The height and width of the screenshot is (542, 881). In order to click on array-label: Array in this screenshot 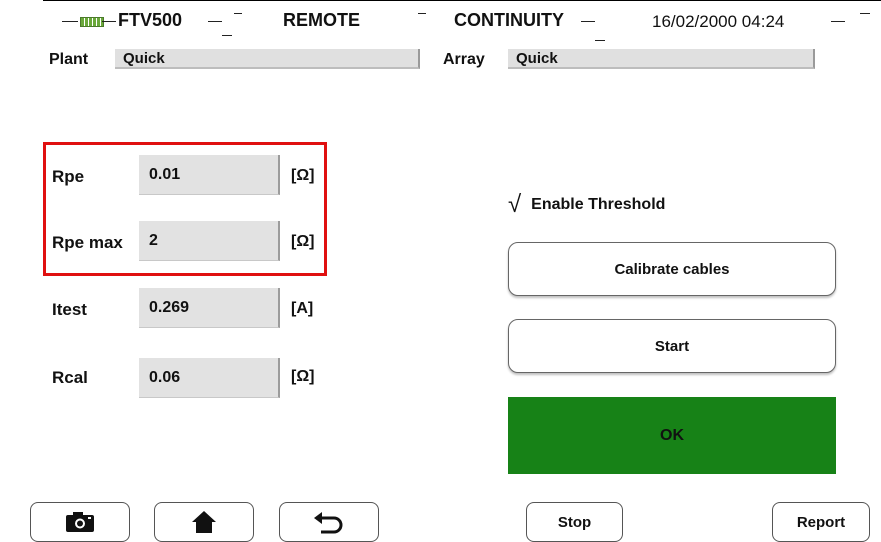, I will do `click(464, 59)`.